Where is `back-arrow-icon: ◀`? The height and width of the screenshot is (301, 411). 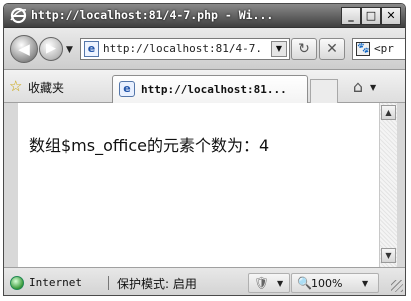
back-arrow-icon: ◀ is located at coordinates (24, 49).